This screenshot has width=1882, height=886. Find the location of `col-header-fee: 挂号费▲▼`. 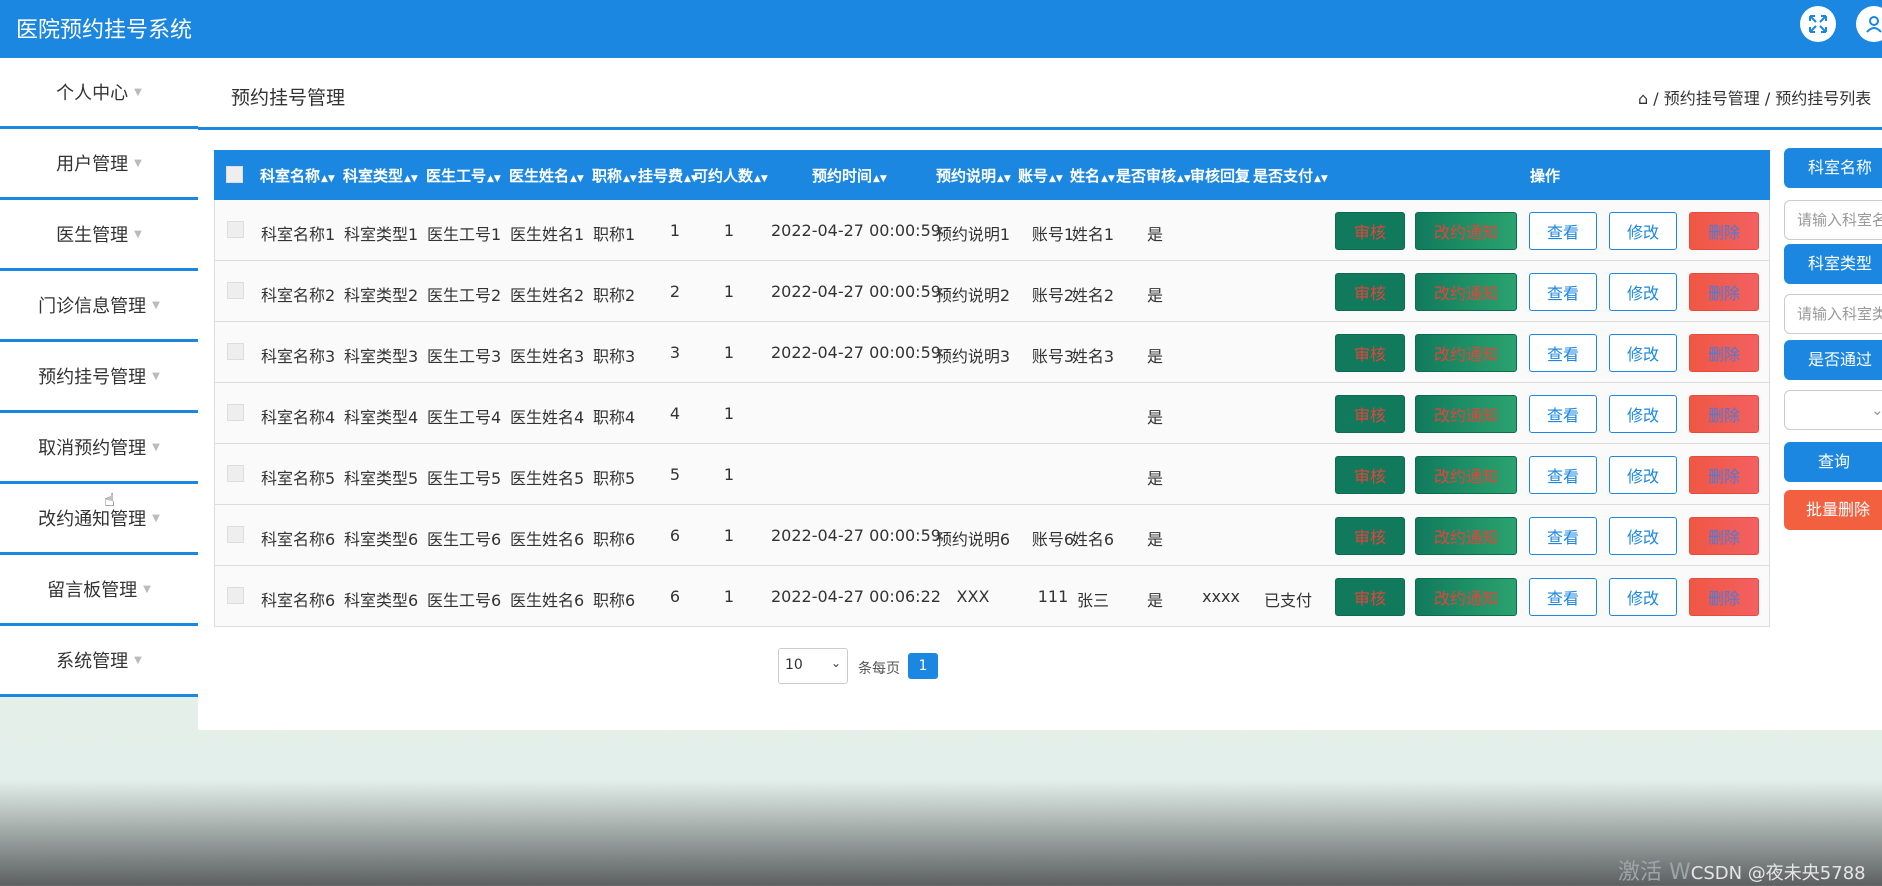

col-header-fee: 挂号费▲▼ is located at coordinates (668, 175).